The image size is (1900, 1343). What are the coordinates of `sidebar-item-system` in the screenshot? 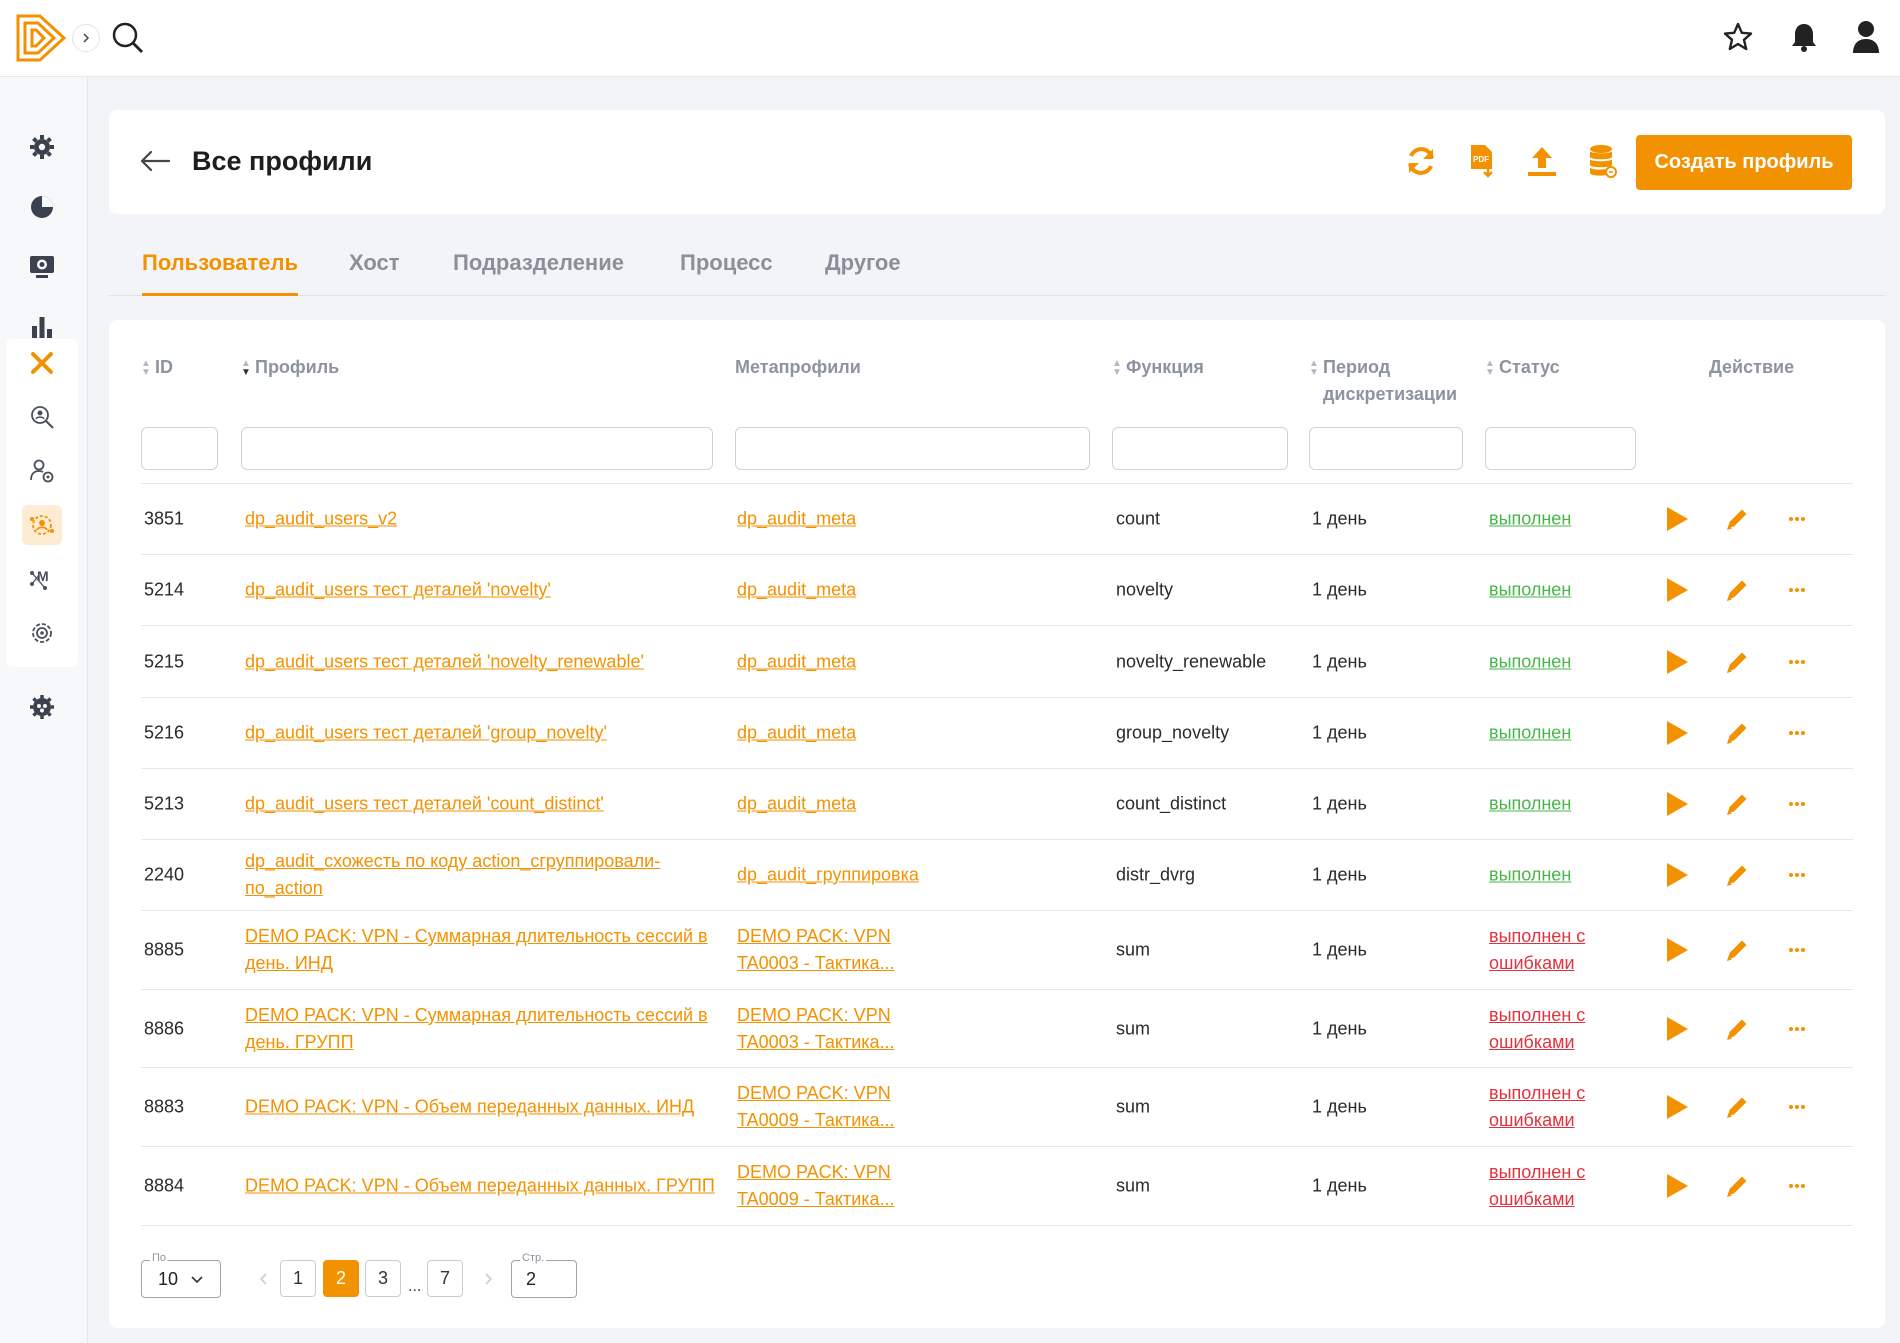 It's located at (42, 633).